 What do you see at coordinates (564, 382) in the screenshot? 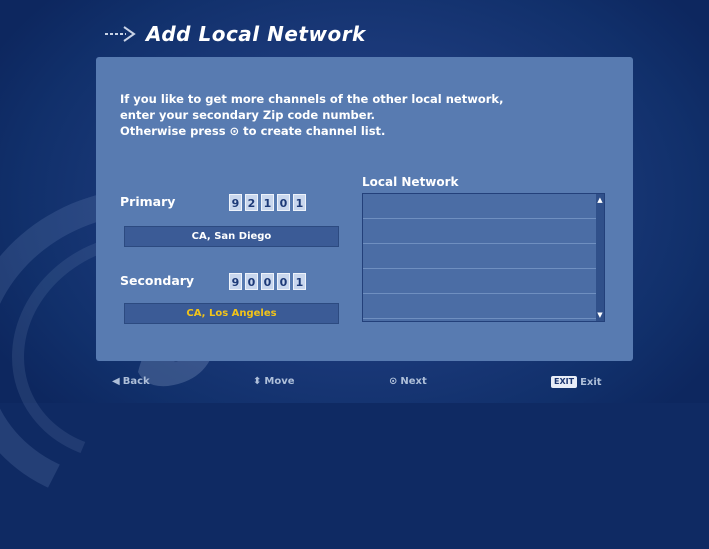
I see `exit-key-icon: EXIT` at bounding box center [564, 382].